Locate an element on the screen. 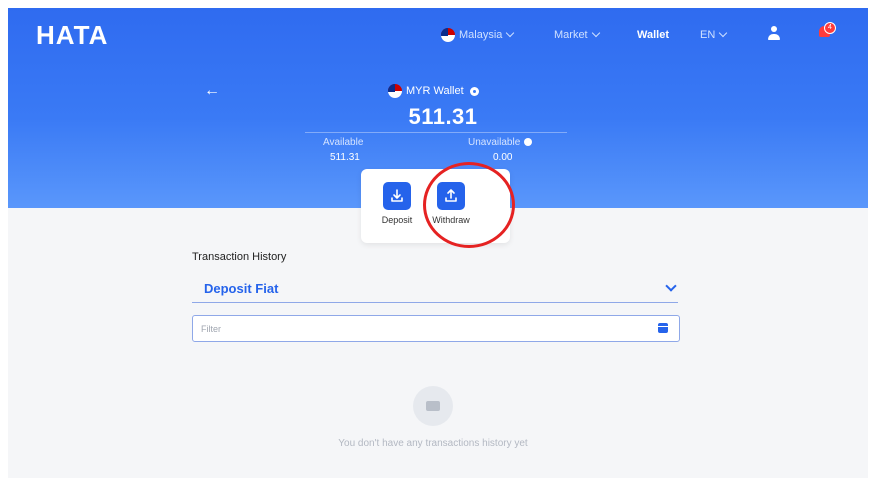 This screenshot has width=871, height=479. deposit-button: Deposit is located at coordinates (397, 203).